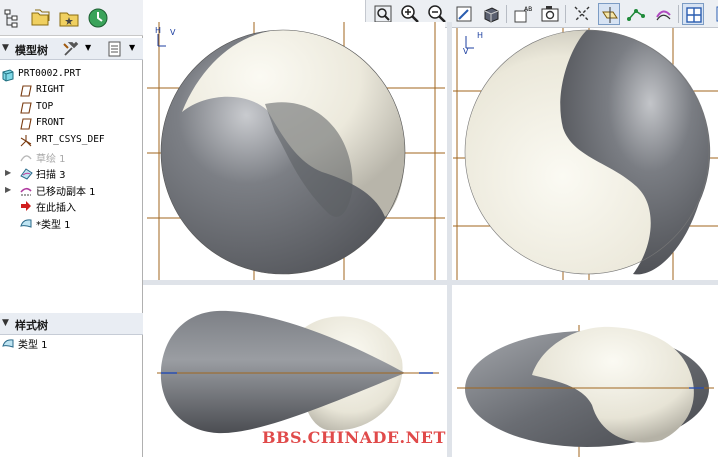 The width and height of the screenshot is (718, 457). Describe the element at coordinates (88, 47) in the screenshot. I see `settings-dropdown-icon: ▼` at that location.